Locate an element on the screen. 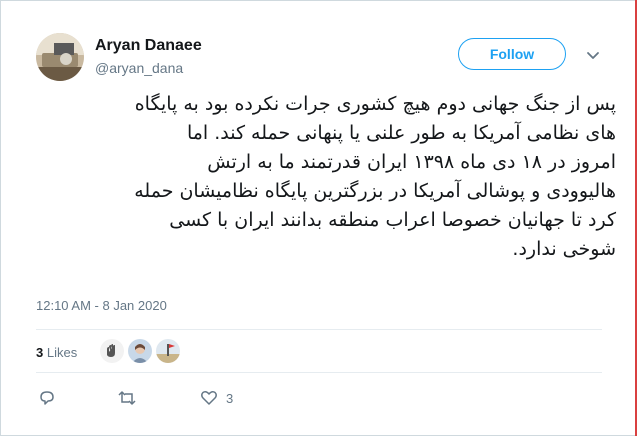 The width and height of the screenshot is (637, 436). user-handle: @aryan_dana is located at coordinates (139, 68).